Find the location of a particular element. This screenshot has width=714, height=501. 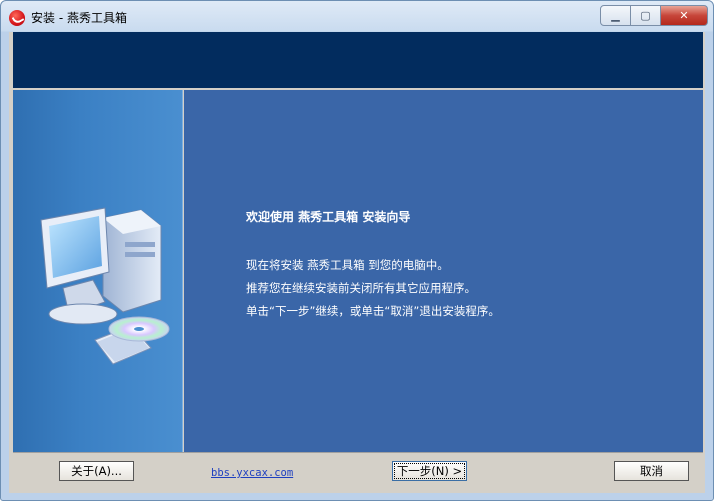

minimize-button: ▁ is located at coordinates (615, 15).